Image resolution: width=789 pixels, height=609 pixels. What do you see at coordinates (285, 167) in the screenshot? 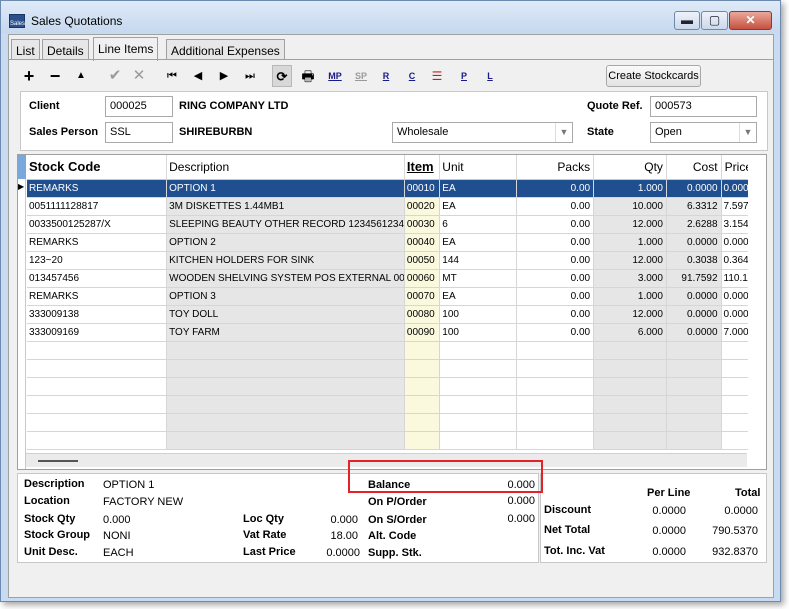
I see `col-header-description: Description` at bounding box center [285, 167].